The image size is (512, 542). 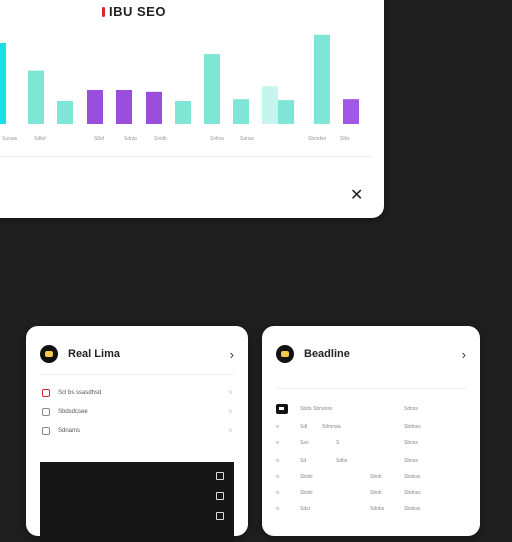 I want to click on table-cell: Sdmnaa, so click(x=331, y=427).